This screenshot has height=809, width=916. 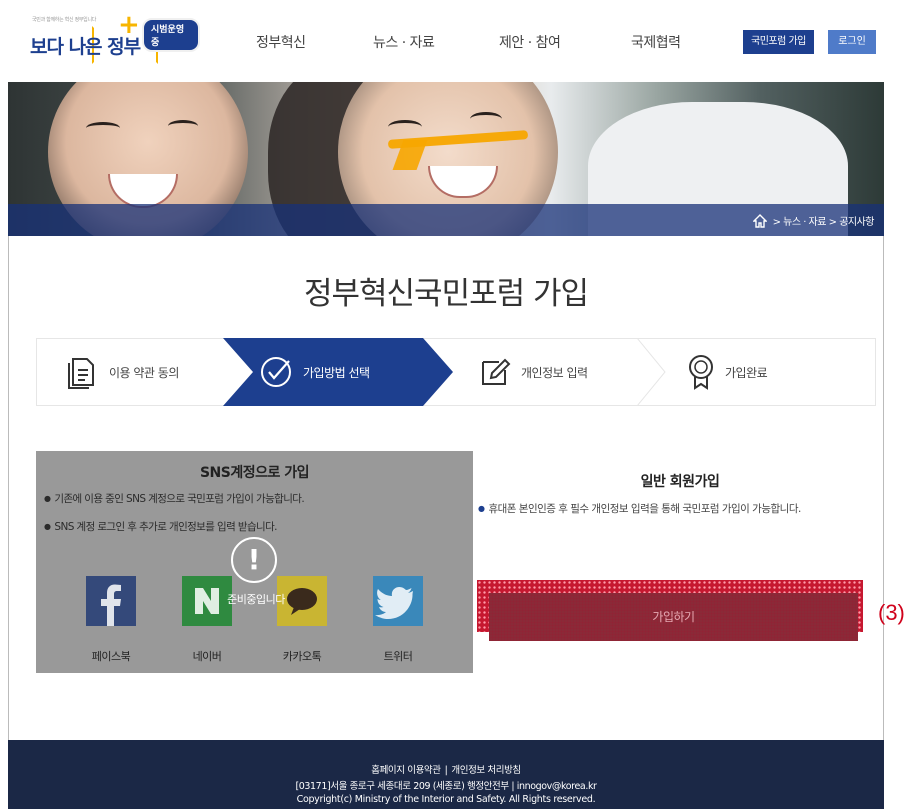 I want to click on step-label: 개인정보 입력, so click(x=554, y=372).